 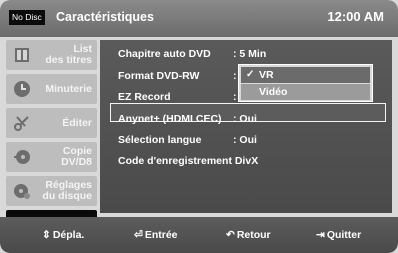 What do you see at coordinates (250, 54) in the screenshot?
I see `setting-value: : 5 Min` at bounding box center [250, 54].